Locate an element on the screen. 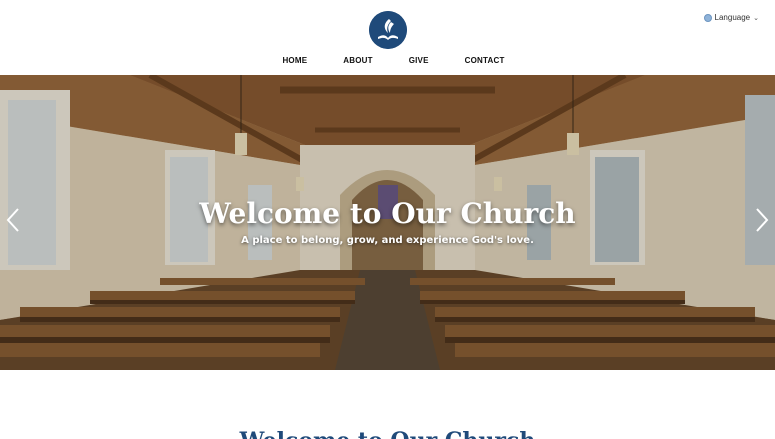 The image size is (775, 439). nav-contact: CONTACT is located at coordinates (485, 60).